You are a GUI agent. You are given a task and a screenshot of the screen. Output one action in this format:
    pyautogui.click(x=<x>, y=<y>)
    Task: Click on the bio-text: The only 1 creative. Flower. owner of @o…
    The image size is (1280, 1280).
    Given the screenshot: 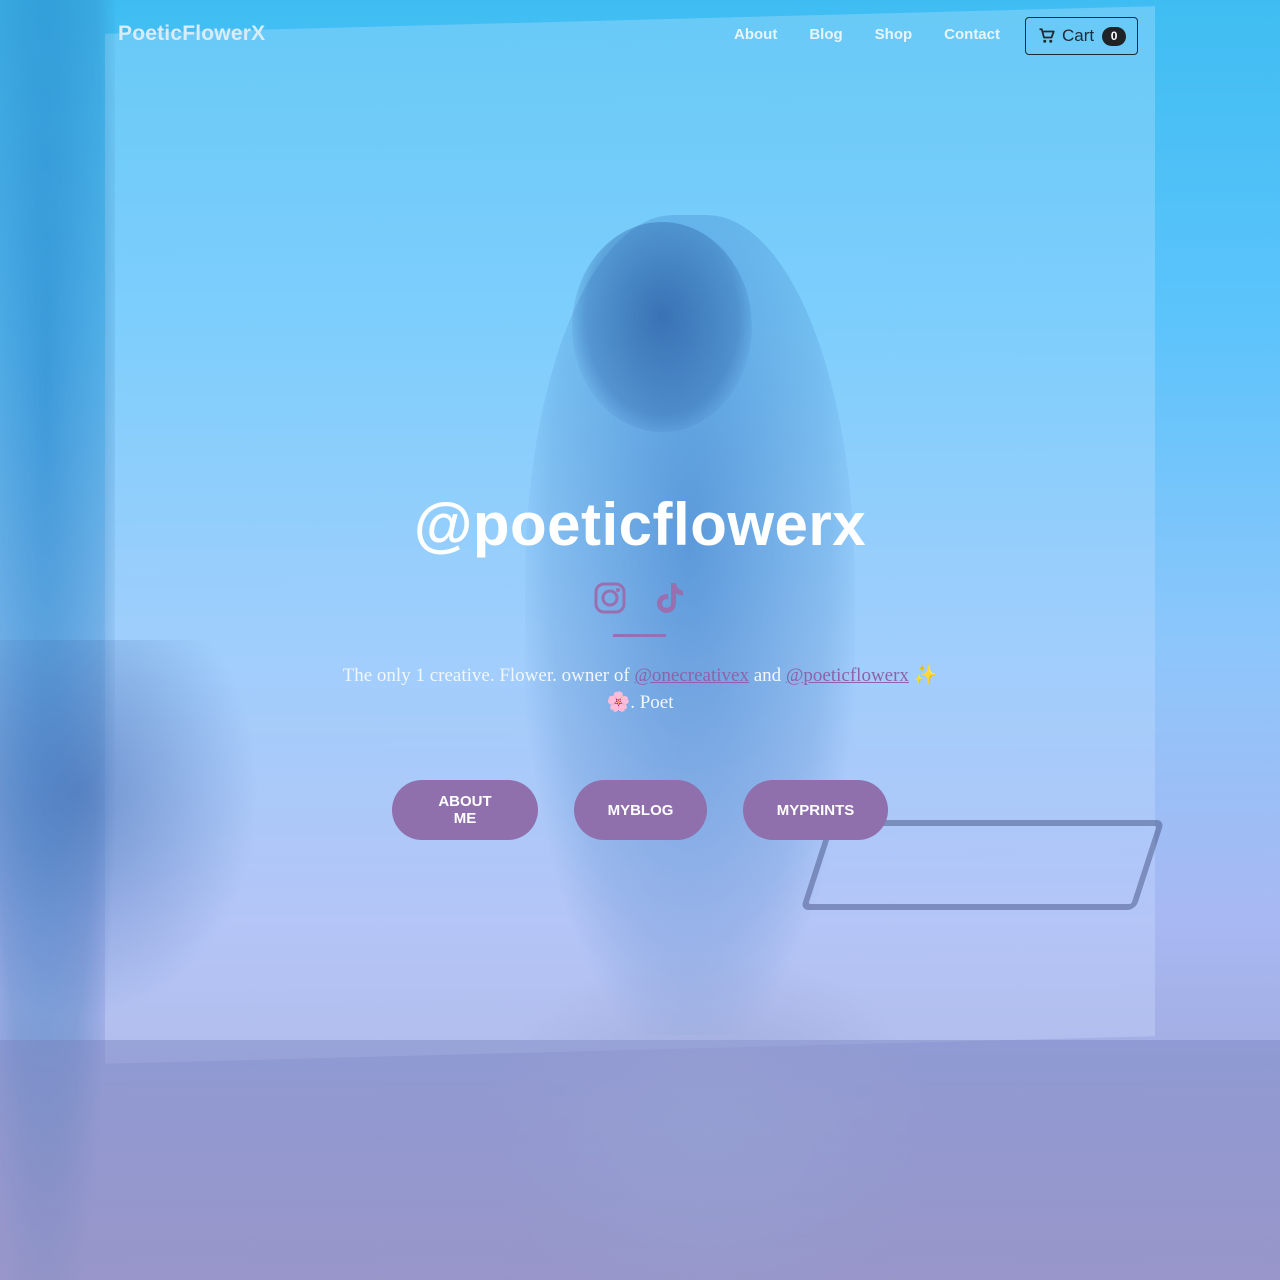 What is the action you would take?
    pyautogui.click(x=640, y=689)
    